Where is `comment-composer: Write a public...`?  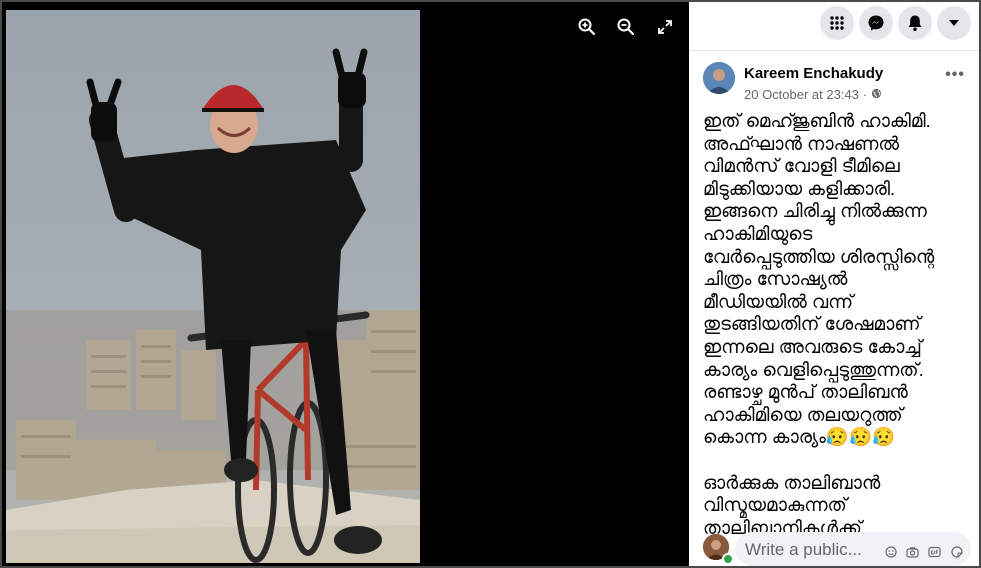
comment-composer: Write a public... is located at coordinates (837, 549).